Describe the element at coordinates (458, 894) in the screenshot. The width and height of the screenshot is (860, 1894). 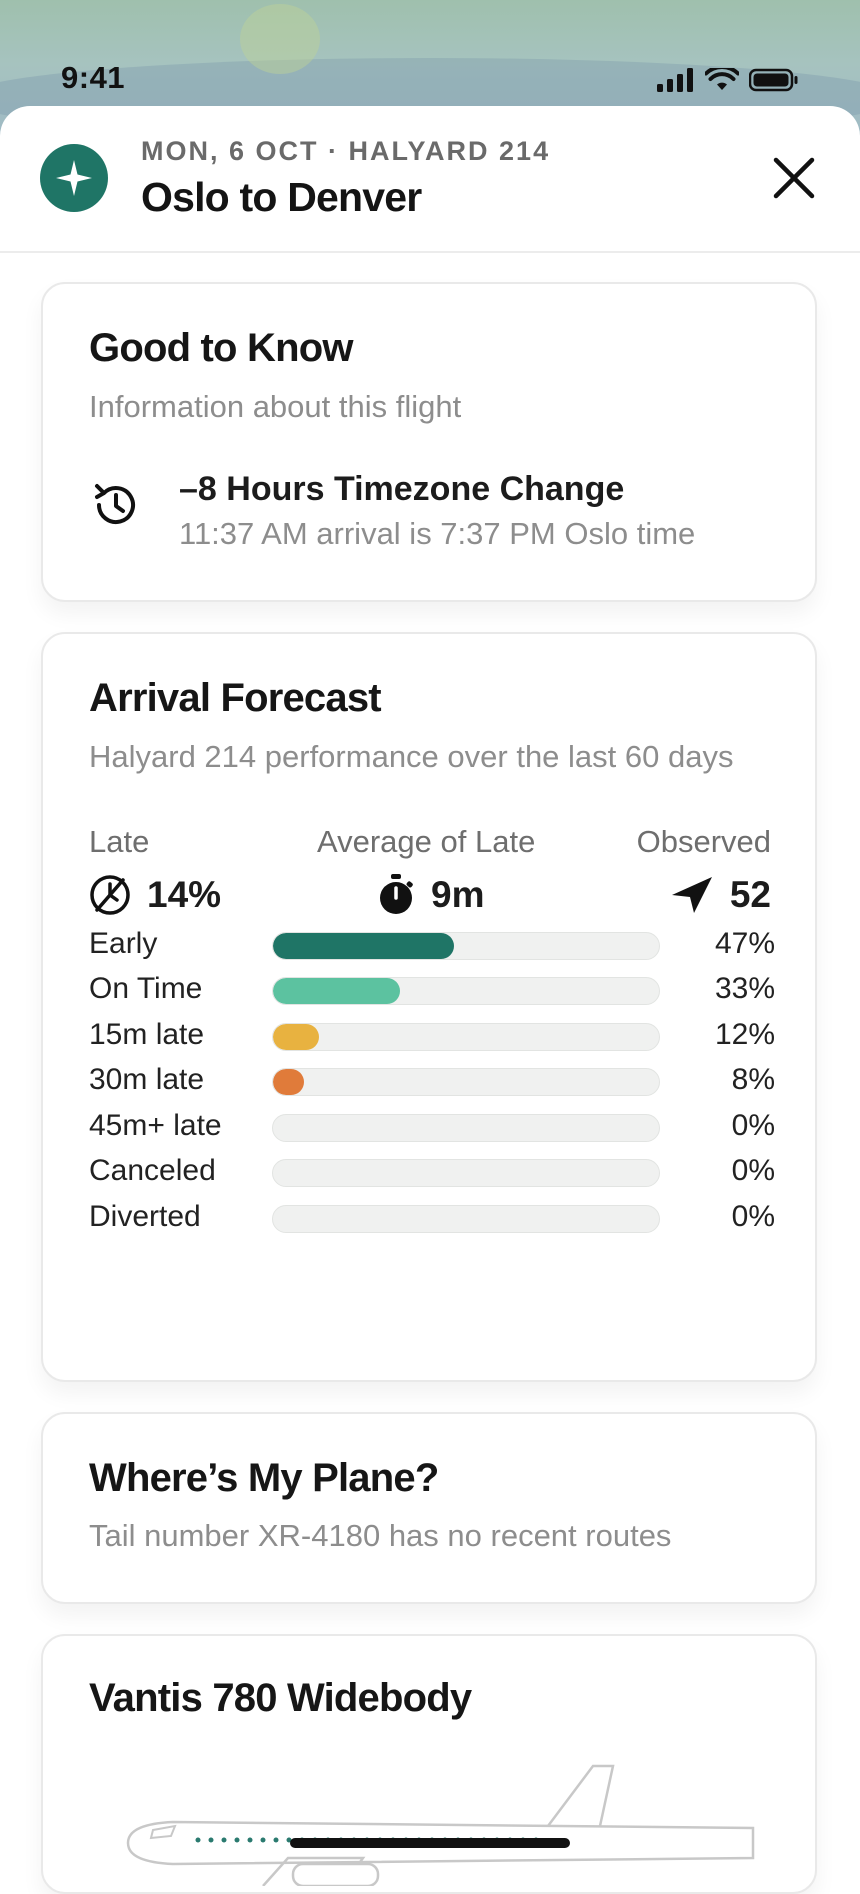
I see `stat-average-late-number: 9m` at that location.